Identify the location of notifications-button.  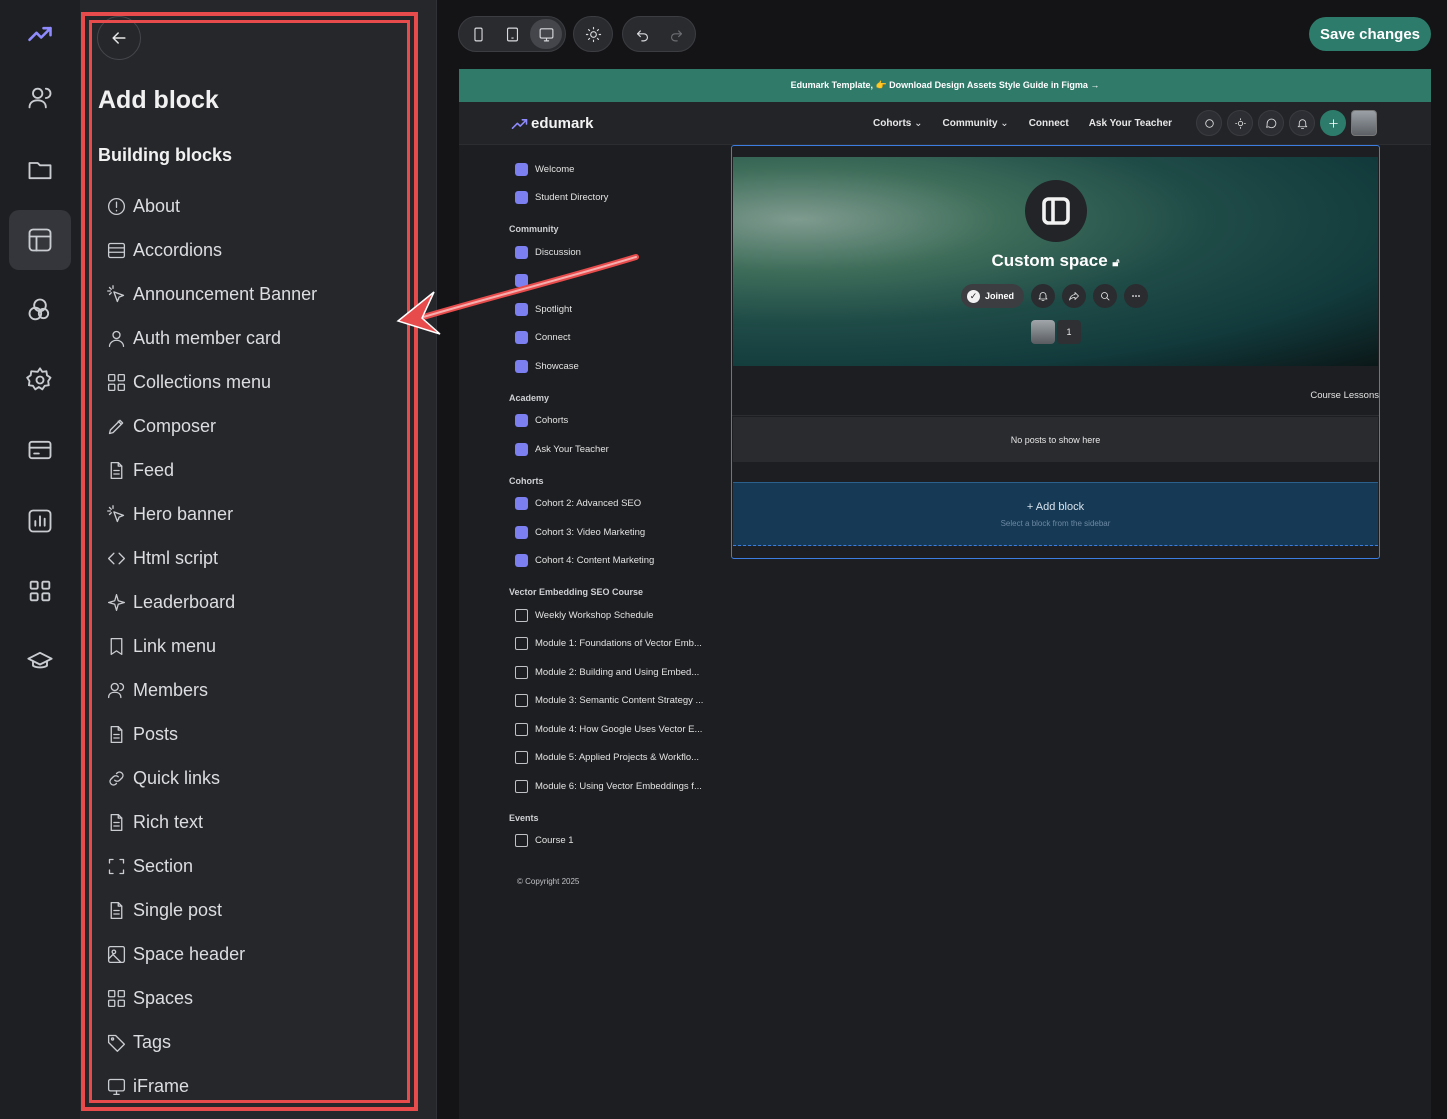
(1302, 123).